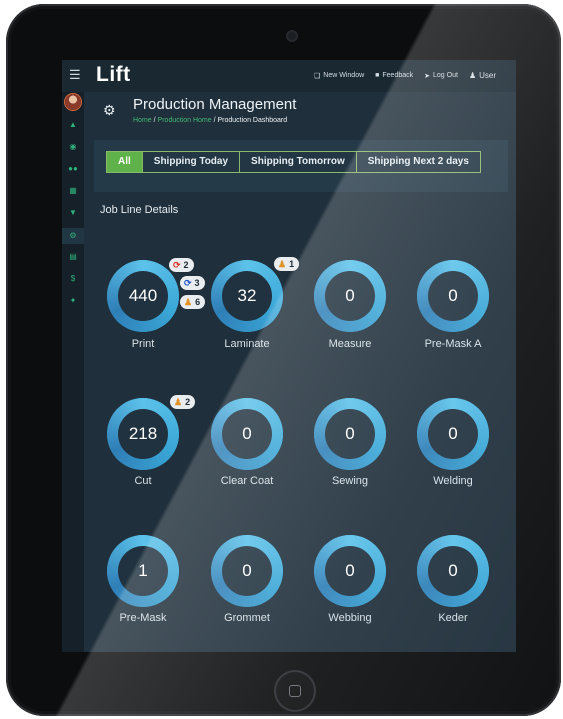 The height and width of the screenshot is (719, 563). I want to click on gauge-keder: 0, so click(453, 571).